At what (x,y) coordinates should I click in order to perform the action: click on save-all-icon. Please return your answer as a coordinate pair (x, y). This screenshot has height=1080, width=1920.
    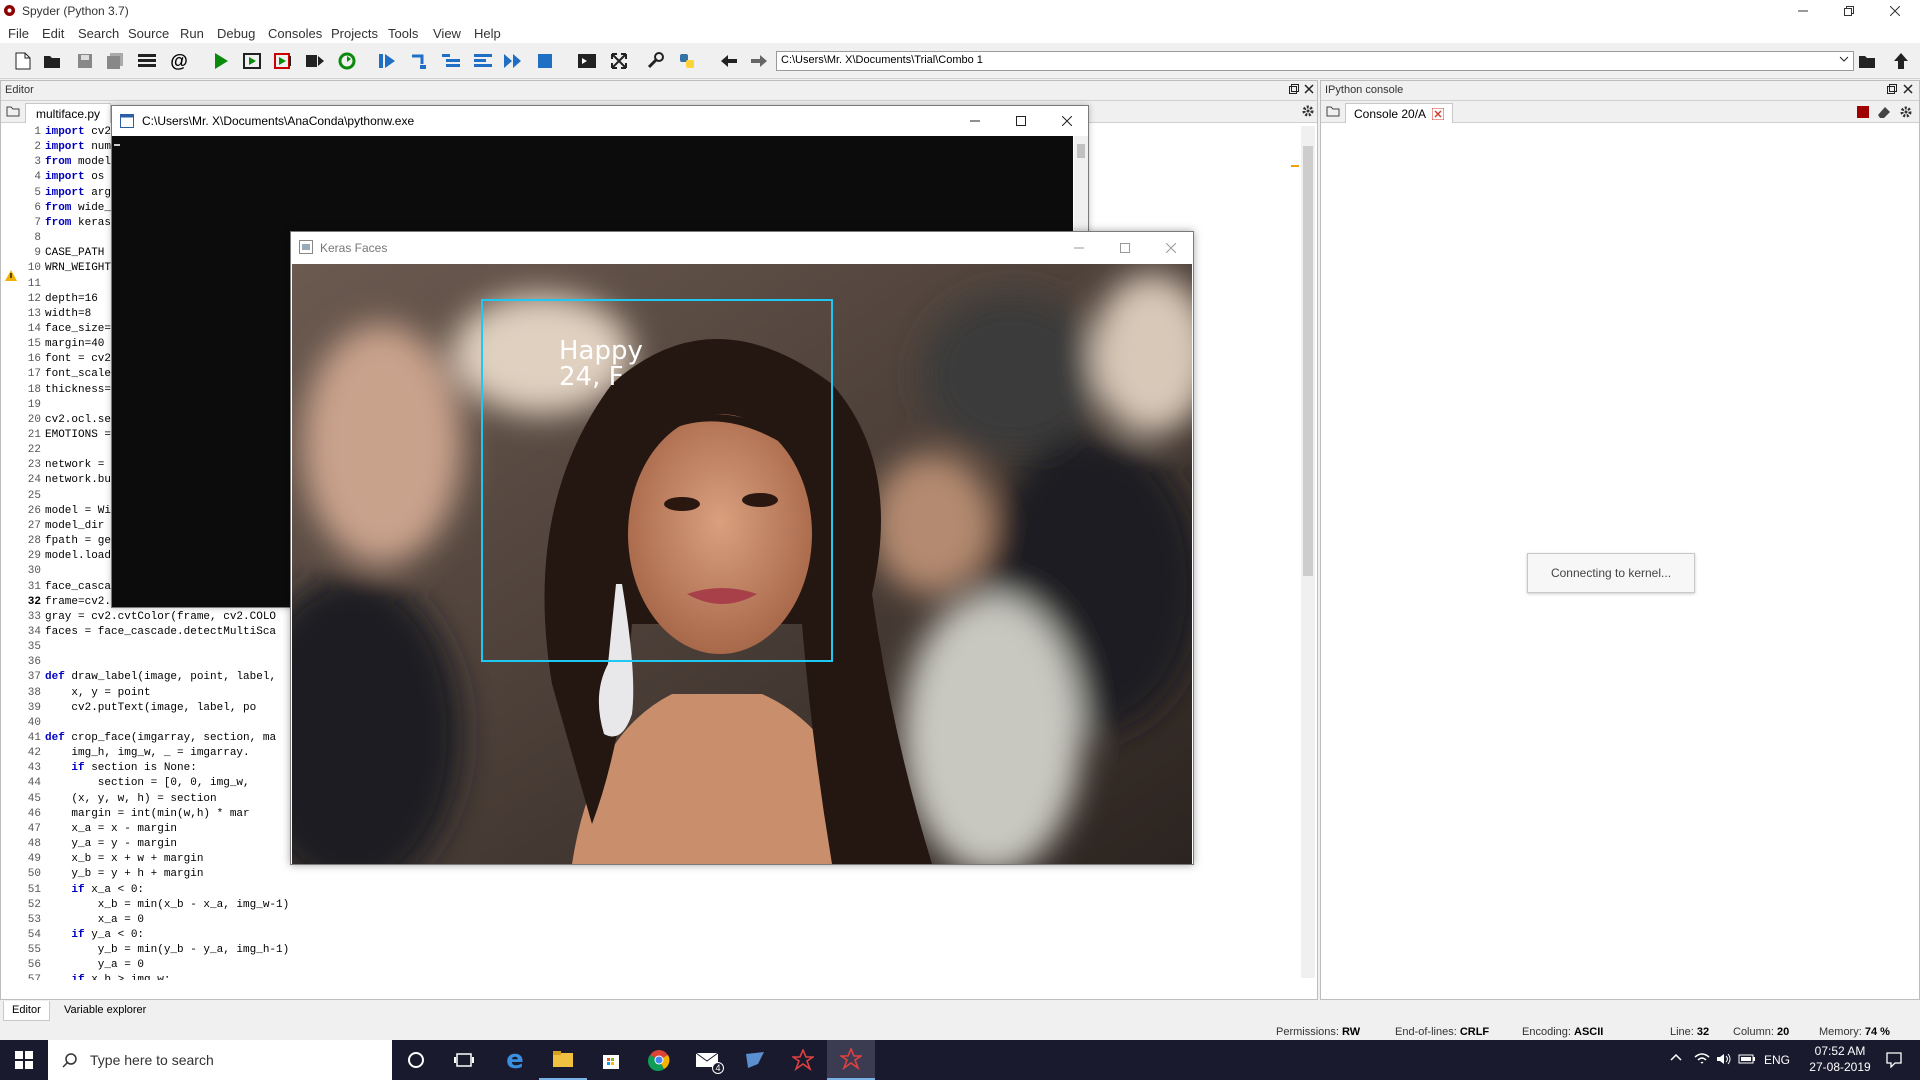
    Looking at the image, I should click on (115, 61).